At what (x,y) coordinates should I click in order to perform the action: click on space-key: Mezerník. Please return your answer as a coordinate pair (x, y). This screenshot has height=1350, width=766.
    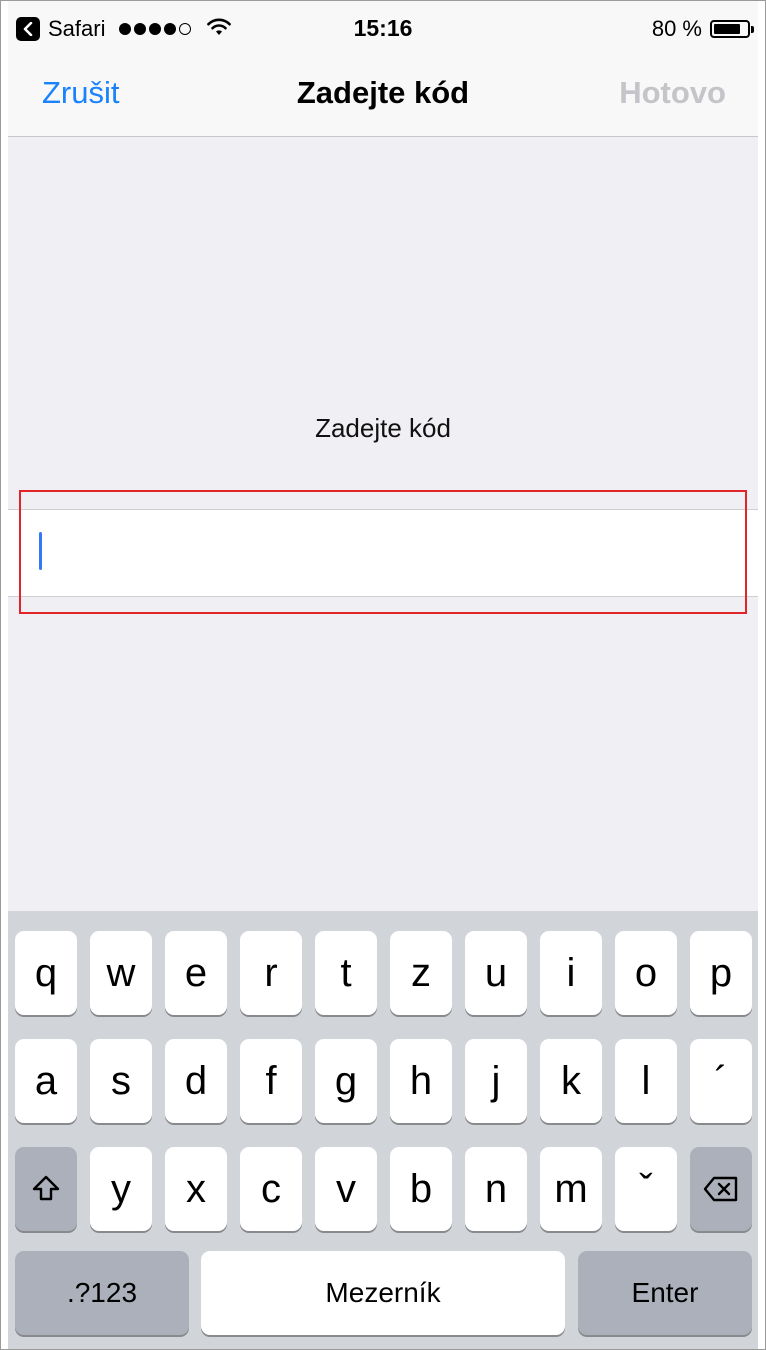
    Looking at the image, I should click on (383, 1293).